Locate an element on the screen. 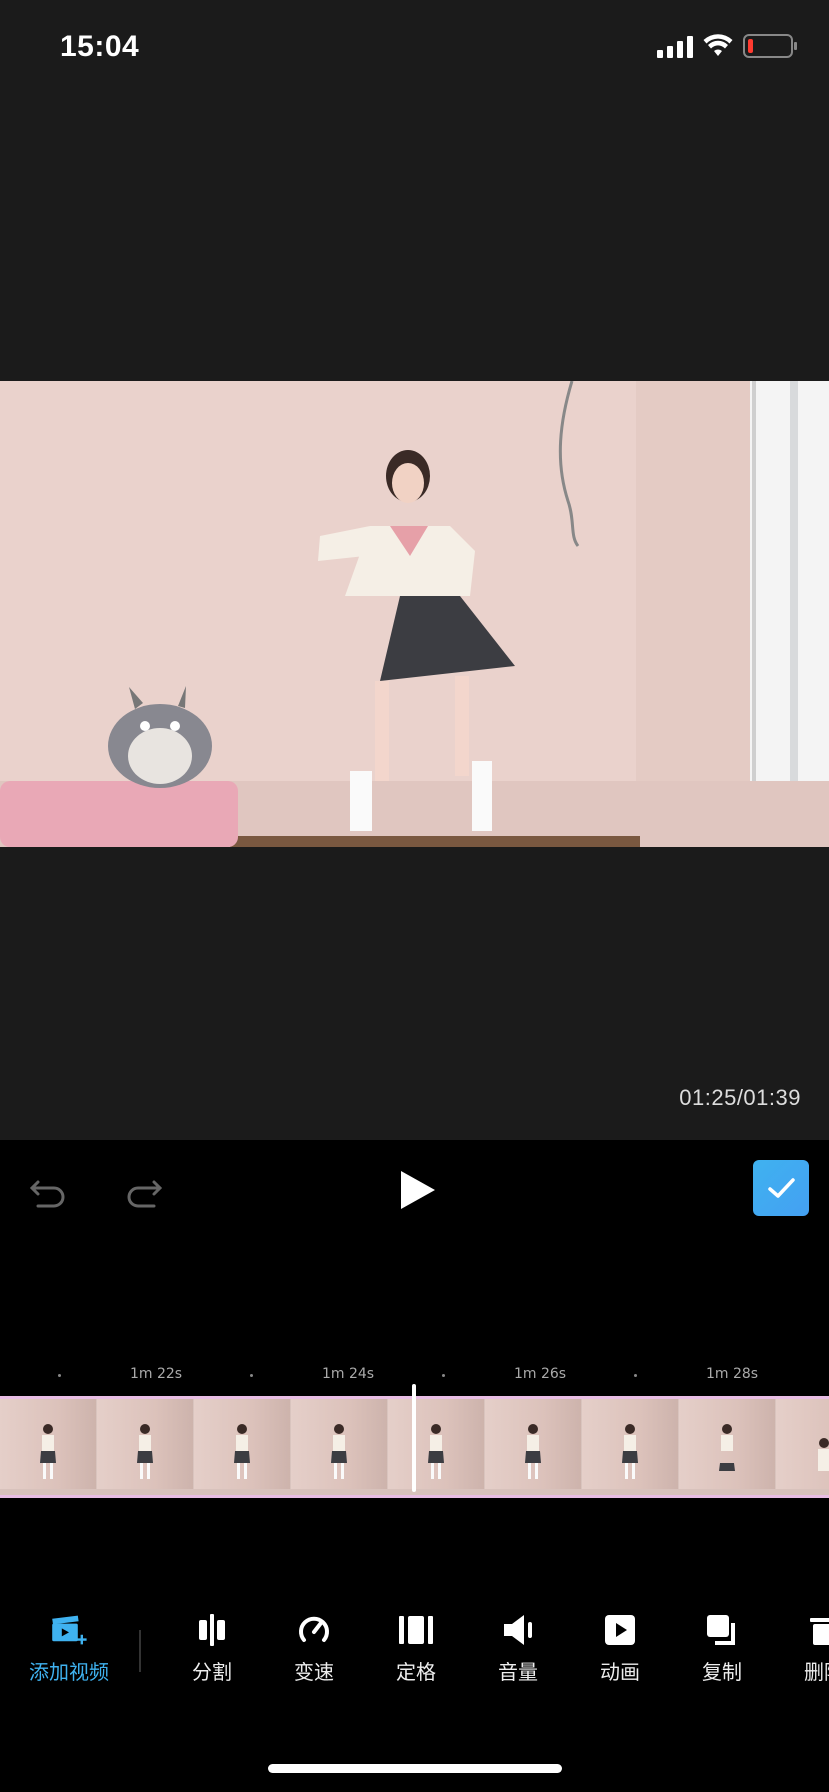  status-time: 15:04 is located at coordinates (100, 46).